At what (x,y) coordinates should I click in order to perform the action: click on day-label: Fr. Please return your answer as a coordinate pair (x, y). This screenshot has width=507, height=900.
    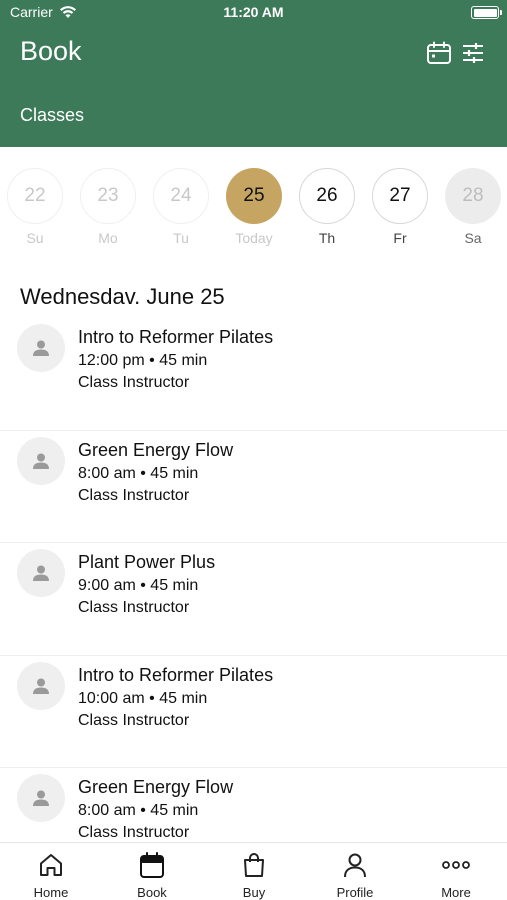
    Looking at the image, I should click on (400, 238).